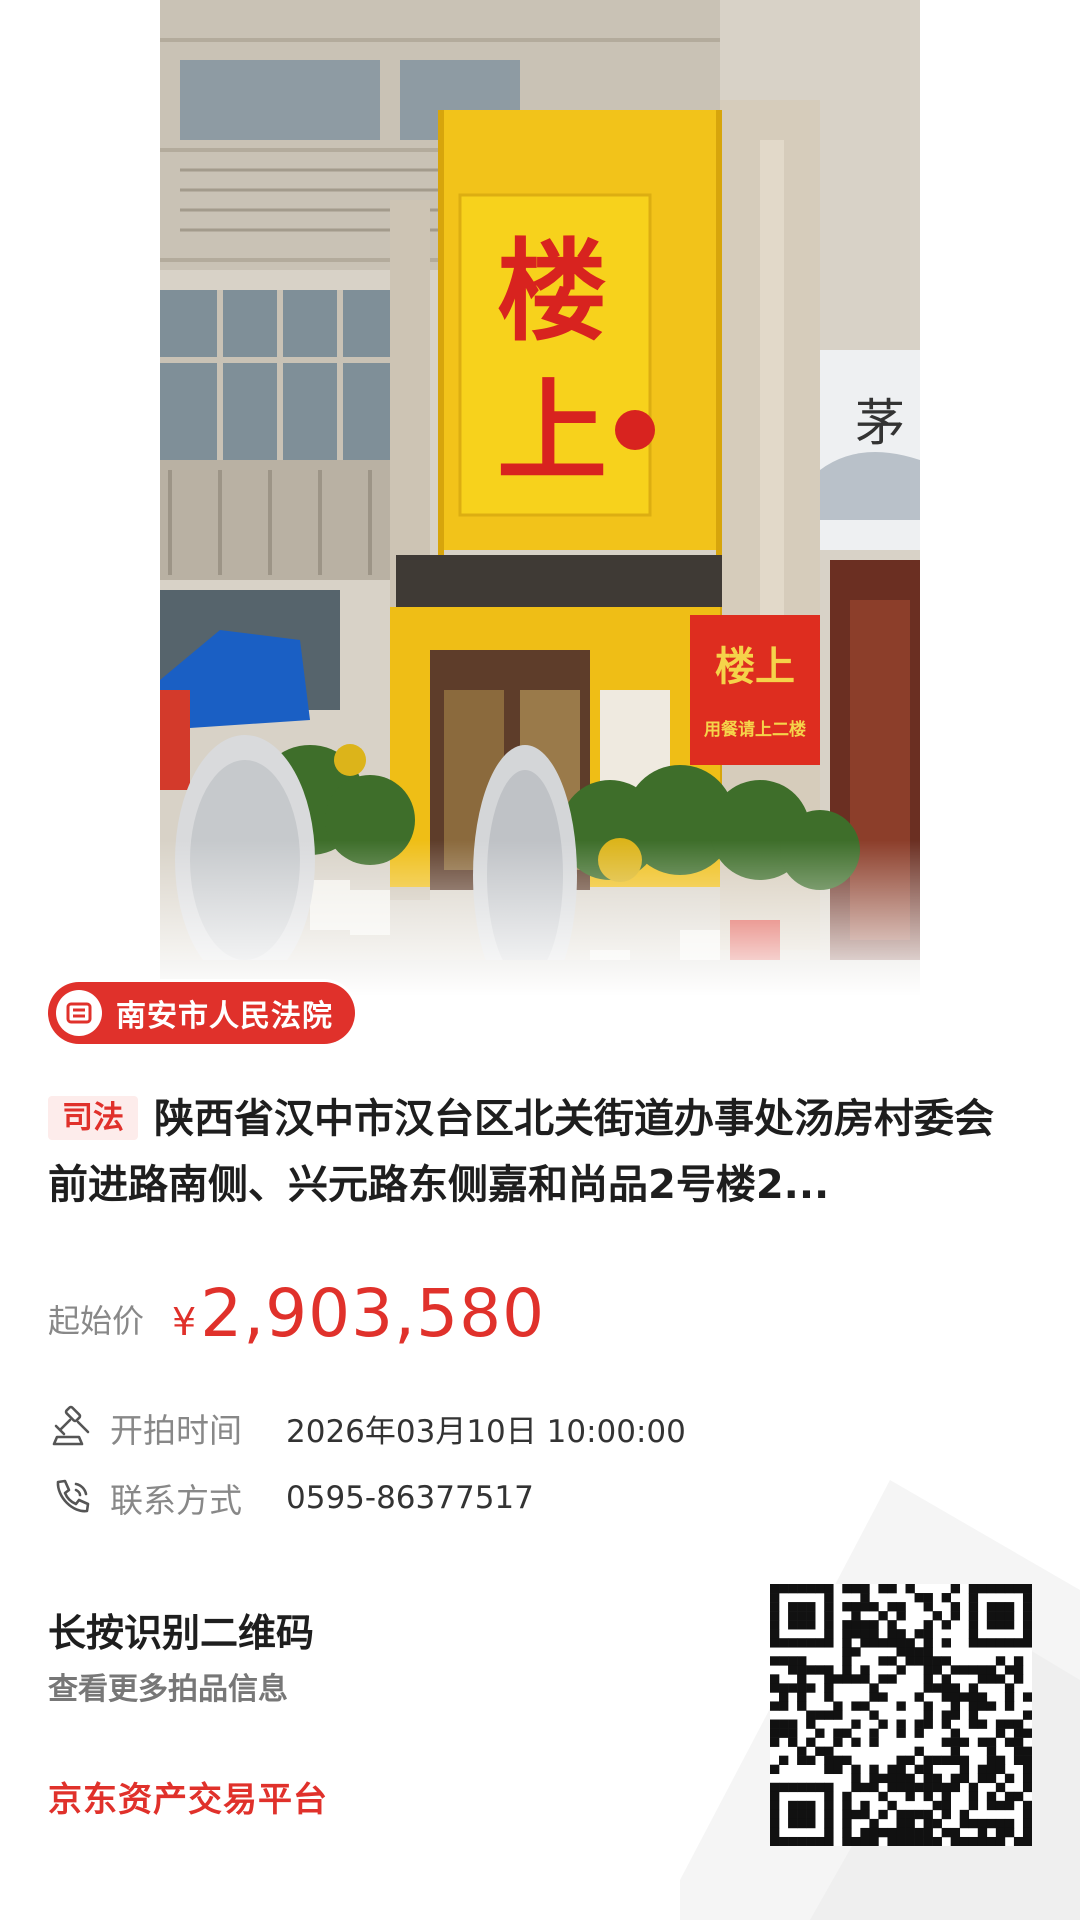 Image resolution: width=1080 pixels, height=1920 pixels. I want to click on court-name: 南安市人民法院, so click(224, 1016).